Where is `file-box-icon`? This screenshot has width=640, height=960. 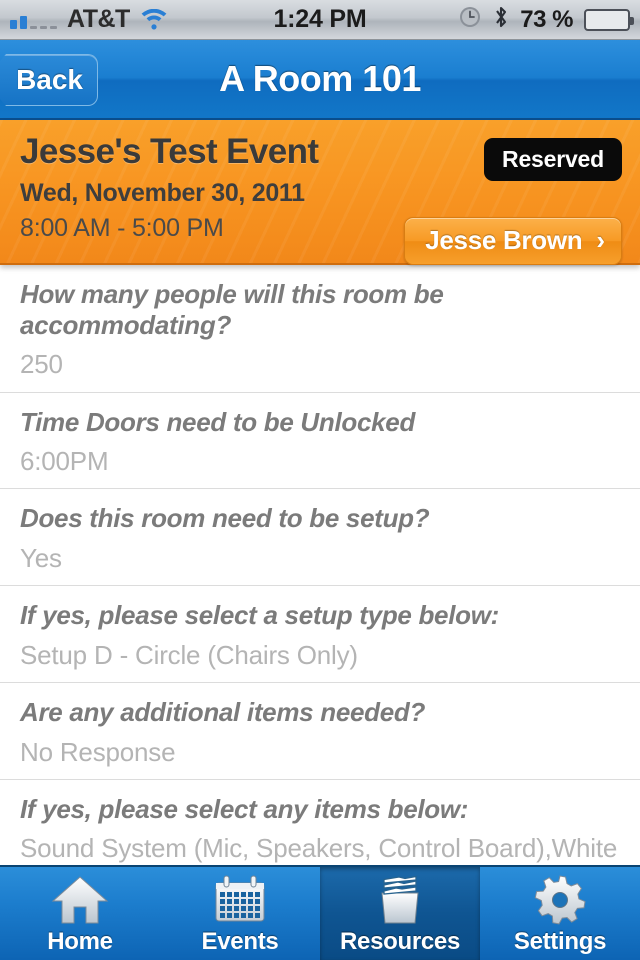 file-box-icon is located at coordinates (400, 900).